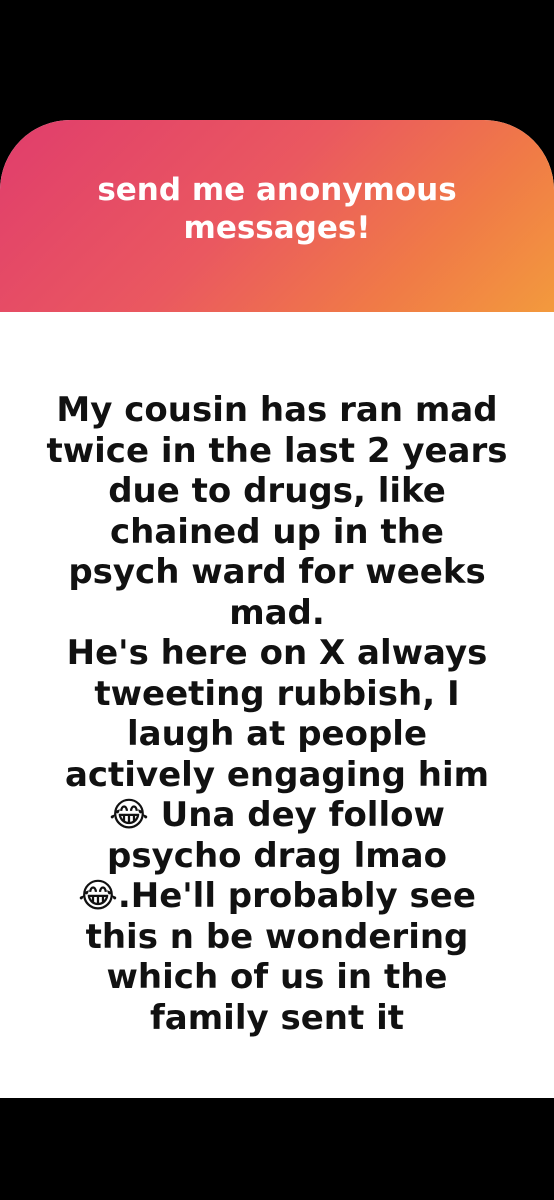  What do you see at coordinates (277, 612) in the screenshot?
I see `message-line: mad.` at bounding box center [277, 612].